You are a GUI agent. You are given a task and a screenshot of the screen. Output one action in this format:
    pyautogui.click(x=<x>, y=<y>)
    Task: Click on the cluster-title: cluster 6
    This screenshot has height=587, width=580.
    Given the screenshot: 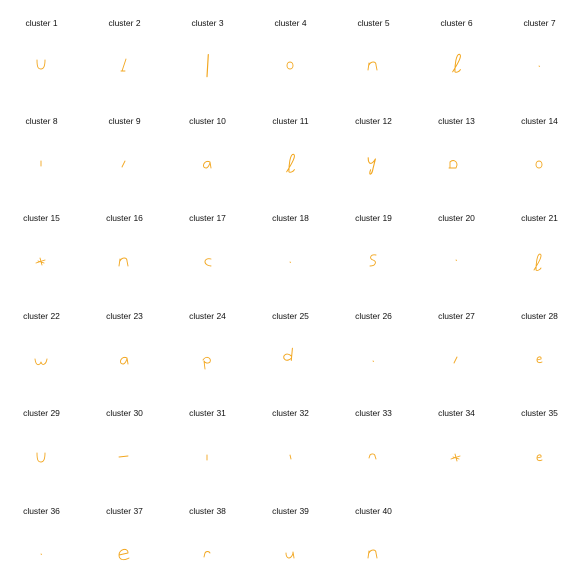 What is the action you would take?
    pyautogui.click(x=456, y=23)
    